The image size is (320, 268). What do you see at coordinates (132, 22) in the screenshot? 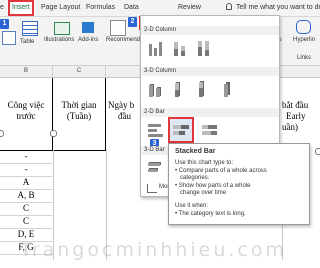
I see `step-badge-2: 2` at bounding box center [132, 22].